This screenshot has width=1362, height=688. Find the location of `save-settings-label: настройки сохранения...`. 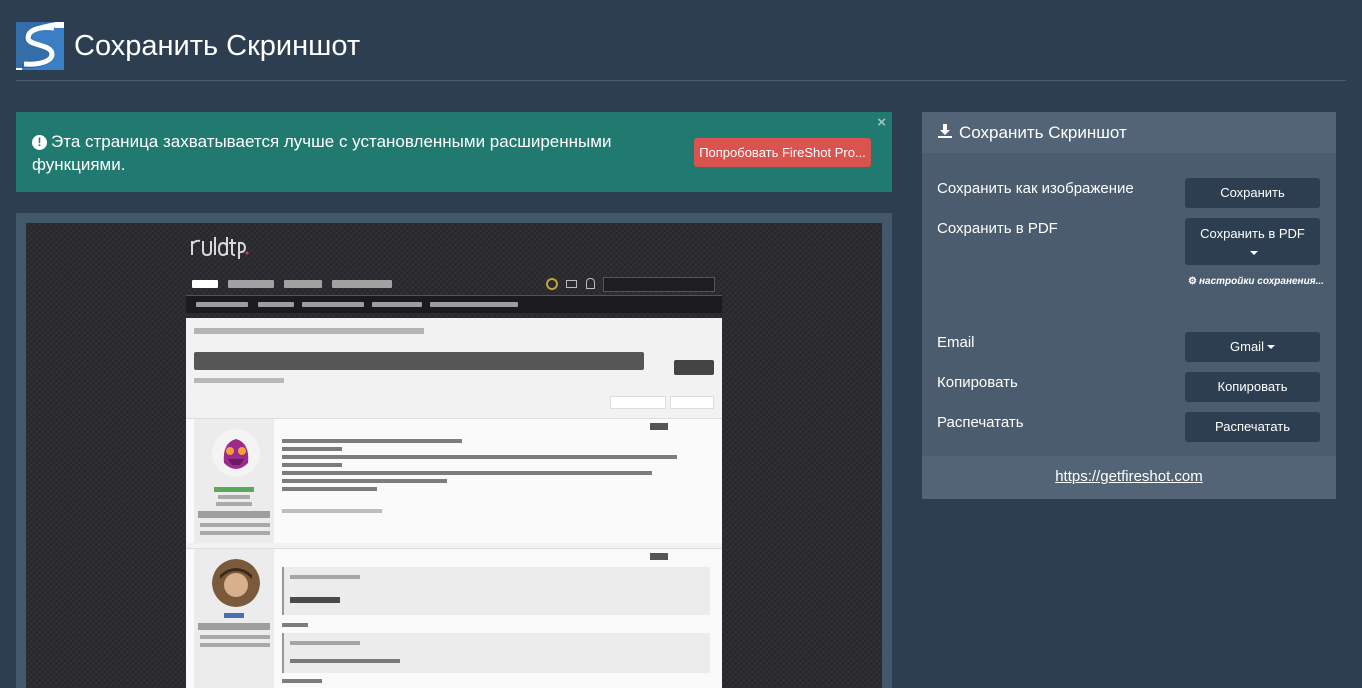

save-settings-label: настройки сохранения... is located at coordinates (1261, 281).